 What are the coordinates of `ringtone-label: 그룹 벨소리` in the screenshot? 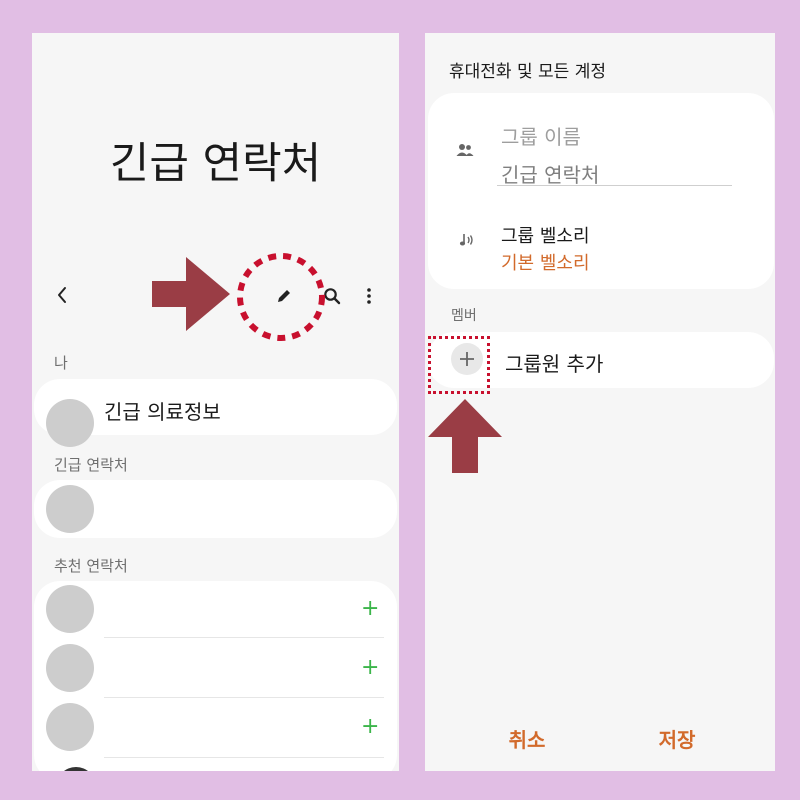 It's located at (545, 235).